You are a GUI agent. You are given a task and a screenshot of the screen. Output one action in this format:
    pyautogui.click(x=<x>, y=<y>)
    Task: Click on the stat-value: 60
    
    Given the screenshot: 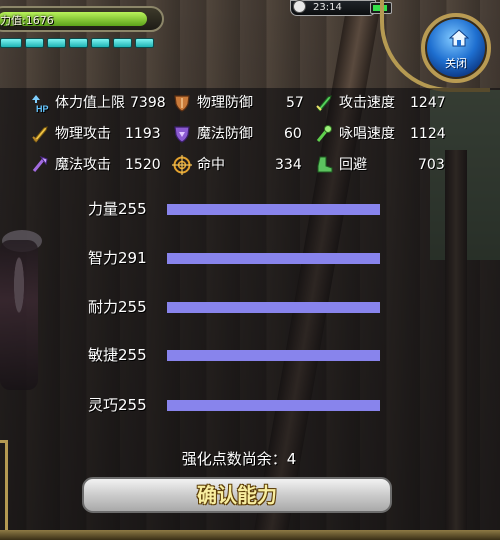 What is the action you would take?
    pyautogui.click(x=293, y=134)
    